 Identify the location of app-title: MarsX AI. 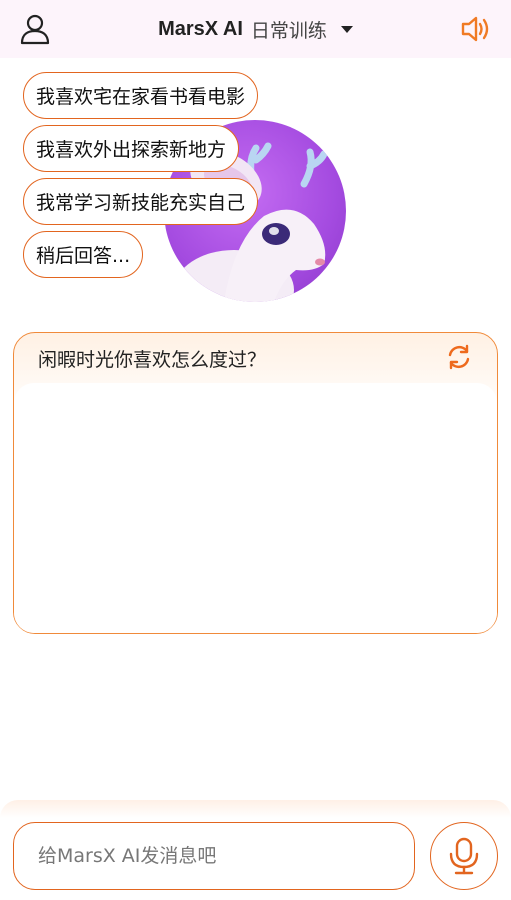
(200, 28).